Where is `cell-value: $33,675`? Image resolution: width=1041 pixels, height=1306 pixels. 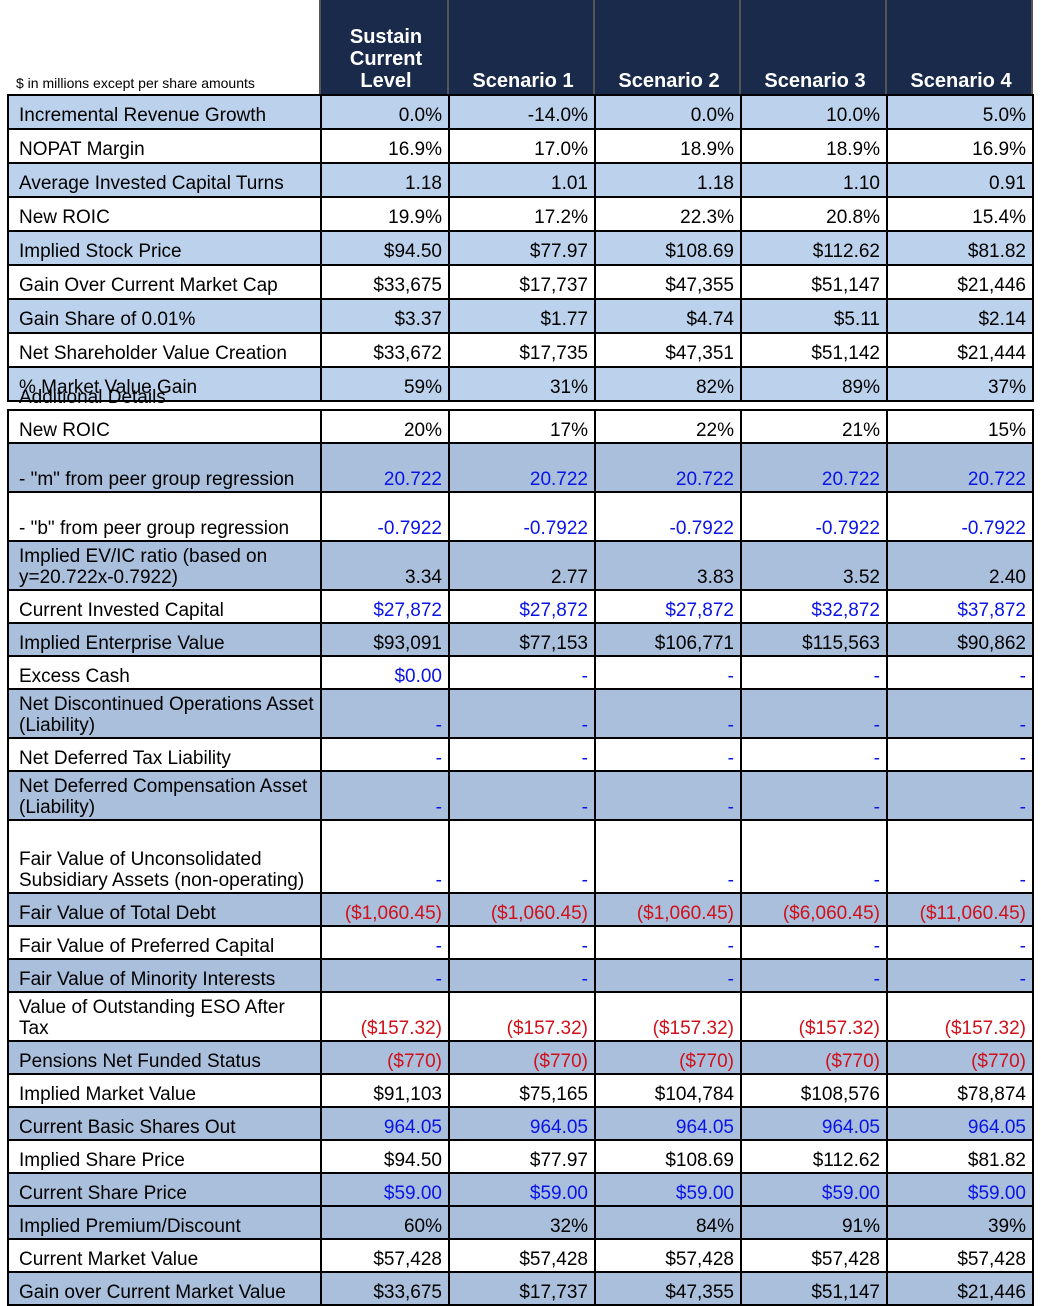
cell-value: $33,675 is located at coordinates (385, 1288).